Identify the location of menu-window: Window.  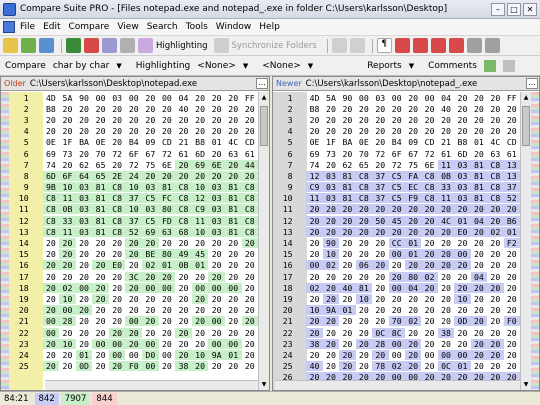
(234, 27).